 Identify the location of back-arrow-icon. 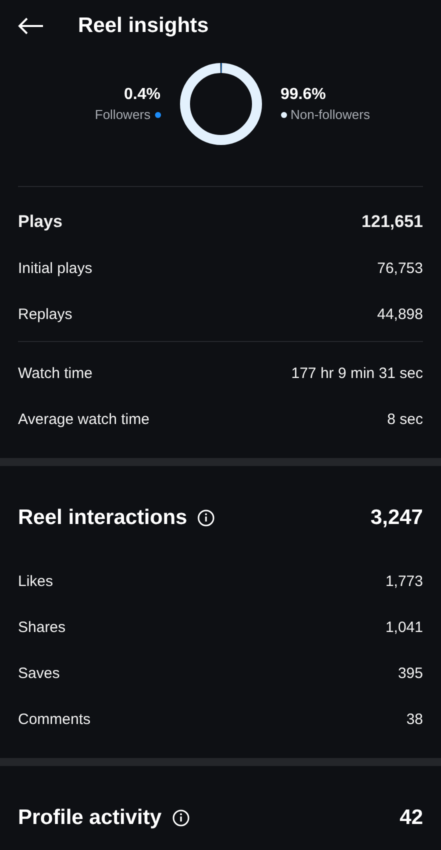
(31, 26).